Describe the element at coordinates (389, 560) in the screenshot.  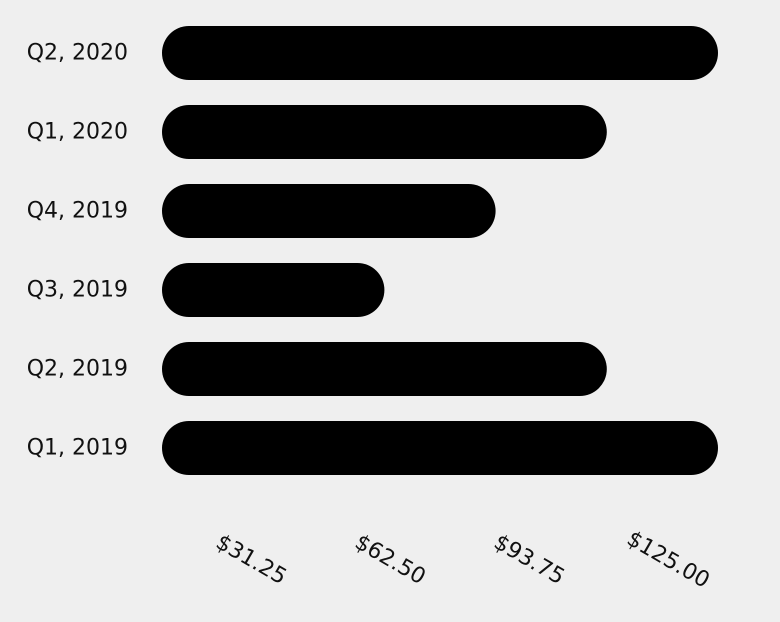
I see `x-tick-label: $62.50` at that location.